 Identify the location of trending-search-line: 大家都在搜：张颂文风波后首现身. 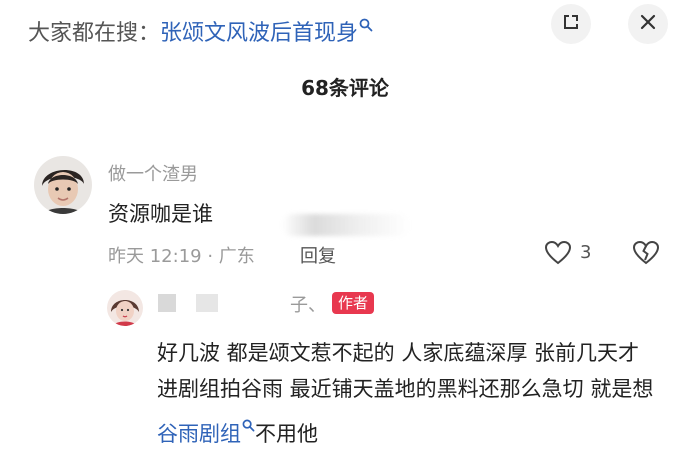
(200, 27).